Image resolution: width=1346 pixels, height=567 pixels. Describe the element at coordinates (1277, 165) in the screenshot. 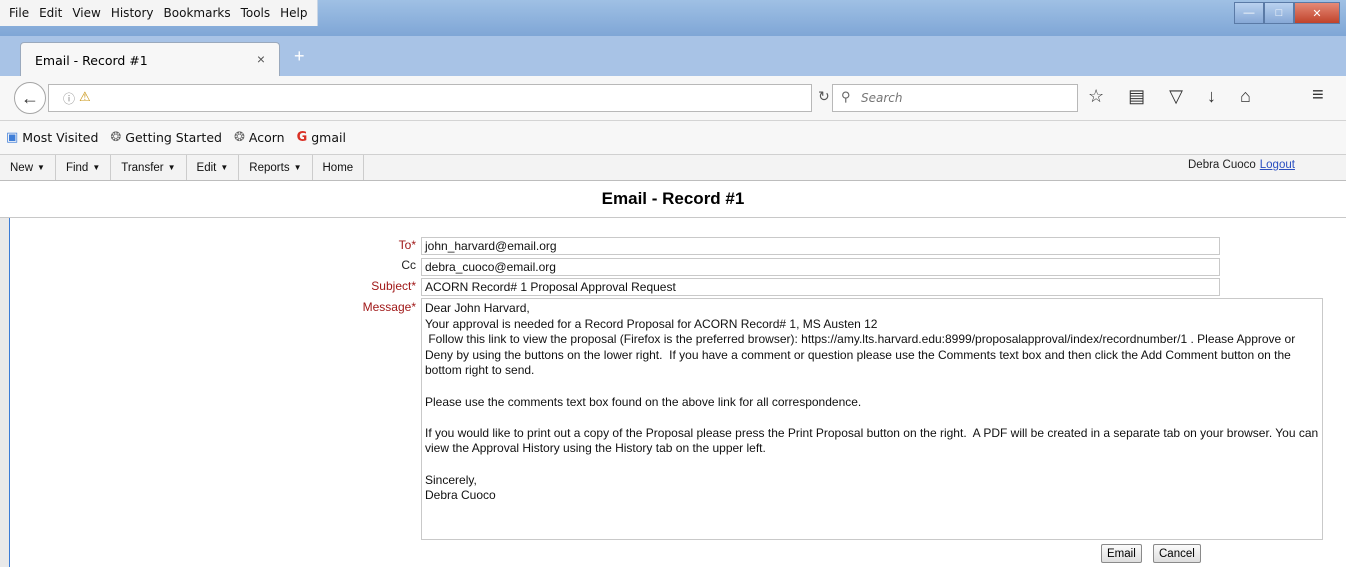

I see `logout-link: Logout` at that location.